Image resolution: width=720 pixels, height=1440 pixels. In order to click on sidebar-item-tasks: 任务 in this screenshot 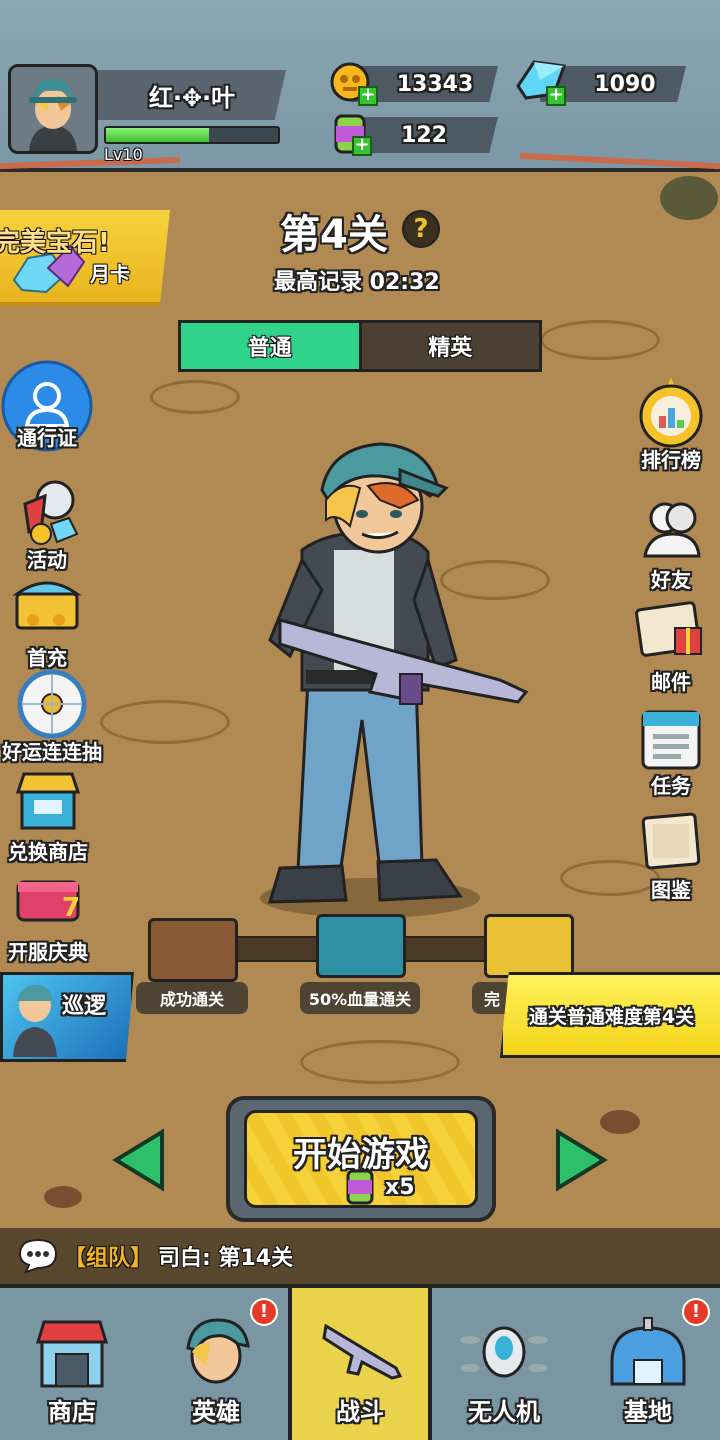, I will do `click(668, 750)`.